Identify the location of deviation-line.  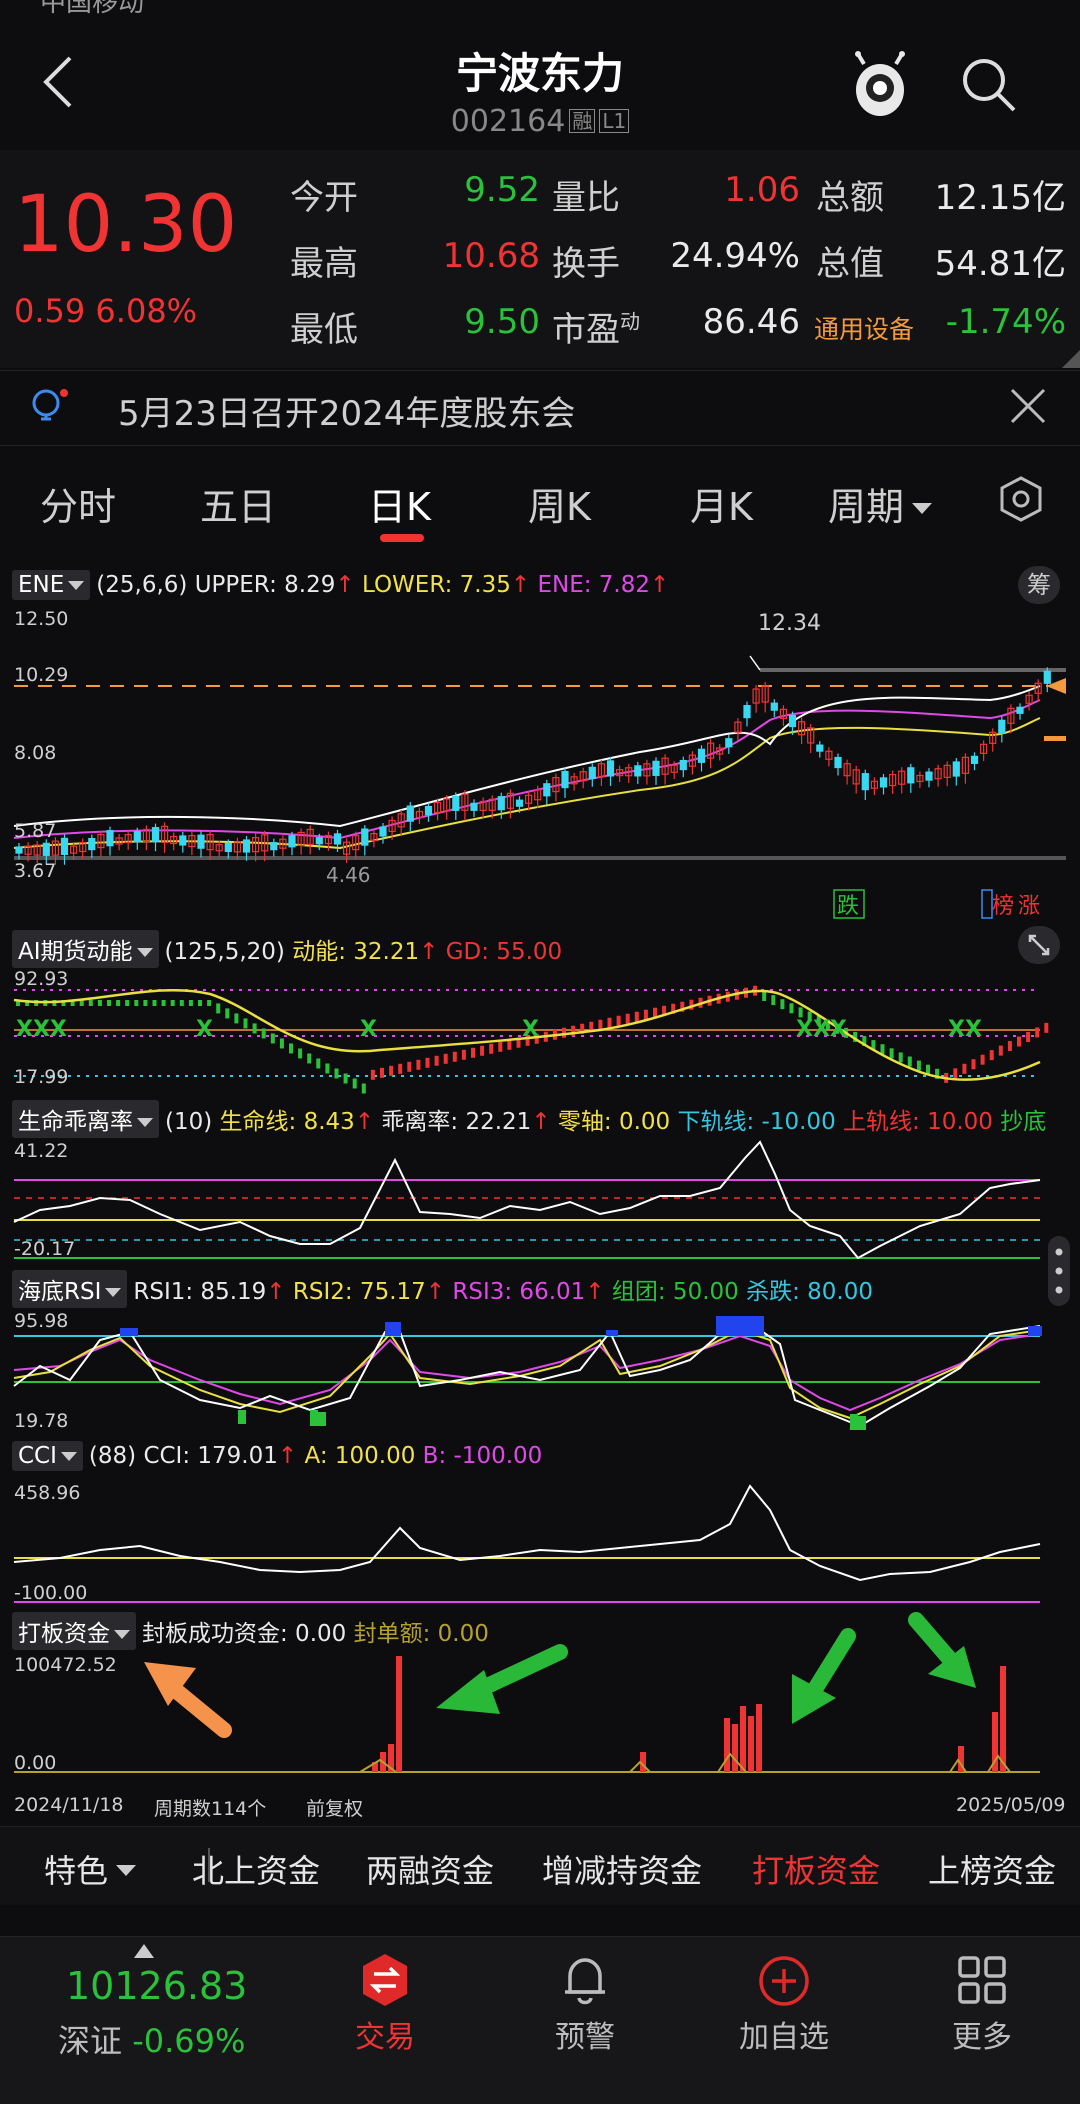
(527, 1200).